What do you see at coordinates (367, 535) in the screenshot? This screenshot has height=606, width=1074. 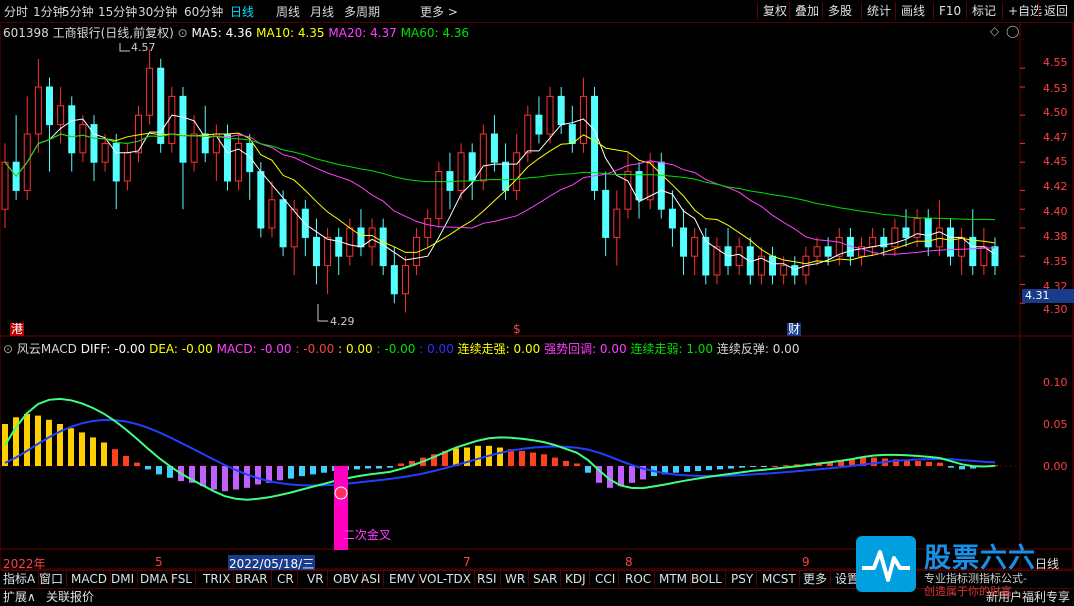 I see `second-golden-cross-label: 二次金叉` at bounding box center [367, 535].